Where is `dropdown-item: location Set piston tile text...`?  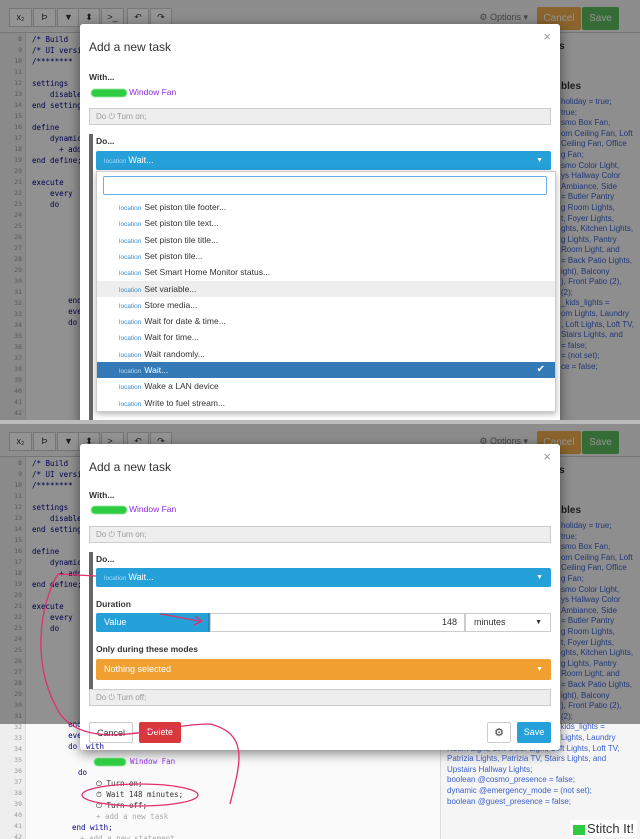 dropdown-item: location Set piston tile text... is located at coordinates (326, 223).